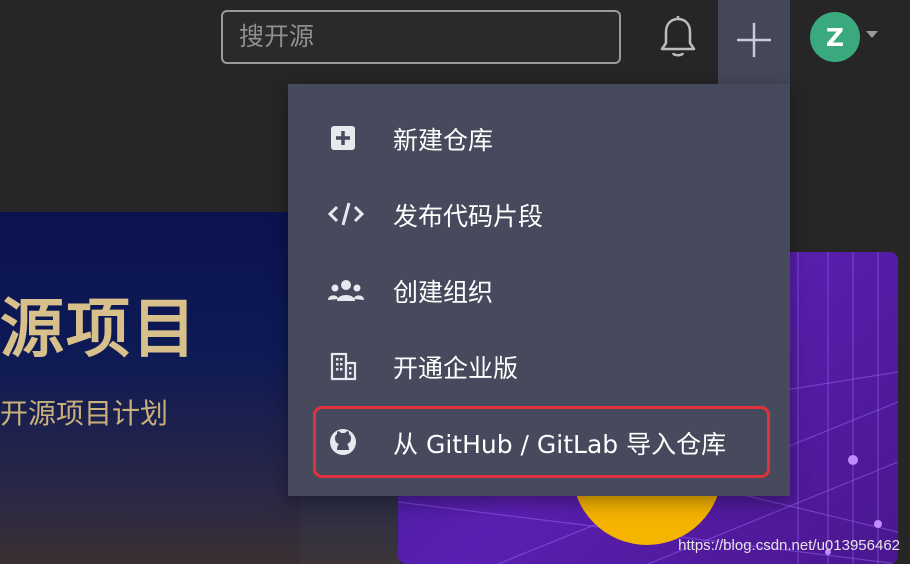 The height and width of the screenshot is (564, 910). I want to click on github-icon, so click(343, 442).